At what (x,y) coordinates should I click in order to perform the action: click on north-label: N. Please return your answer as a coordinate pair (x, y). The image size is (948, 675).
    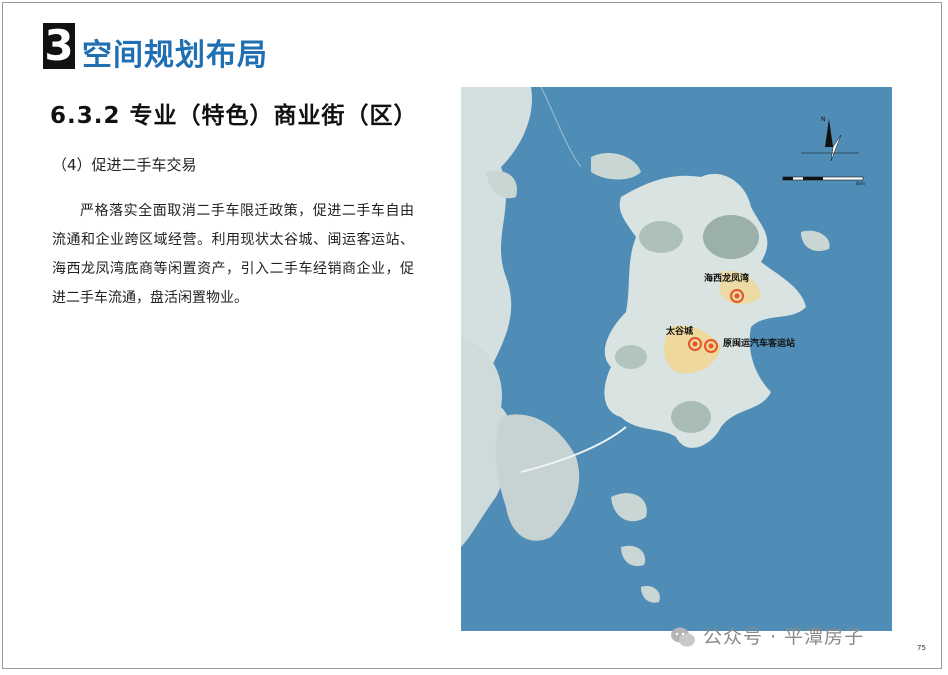
    Looking at the image, I should click on (823, 119).